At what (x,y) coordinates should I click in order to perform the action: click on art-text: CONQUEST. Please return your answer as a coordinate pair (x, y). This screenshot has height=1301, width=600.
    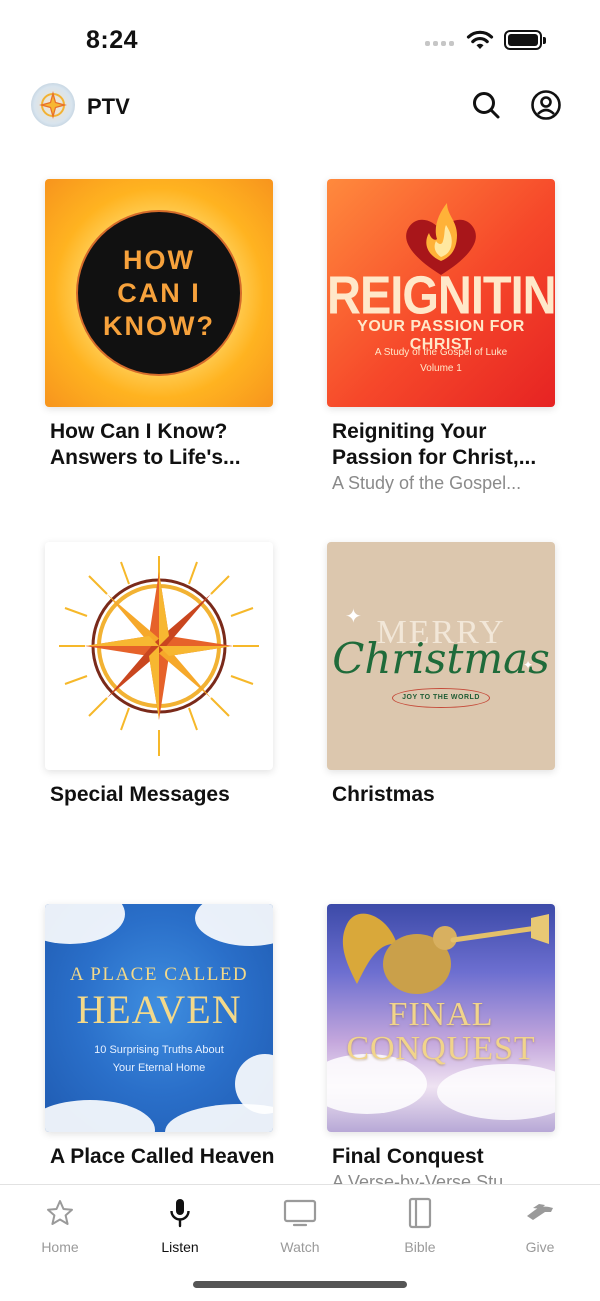
    Looking at the image, I should click on (441, 1048).